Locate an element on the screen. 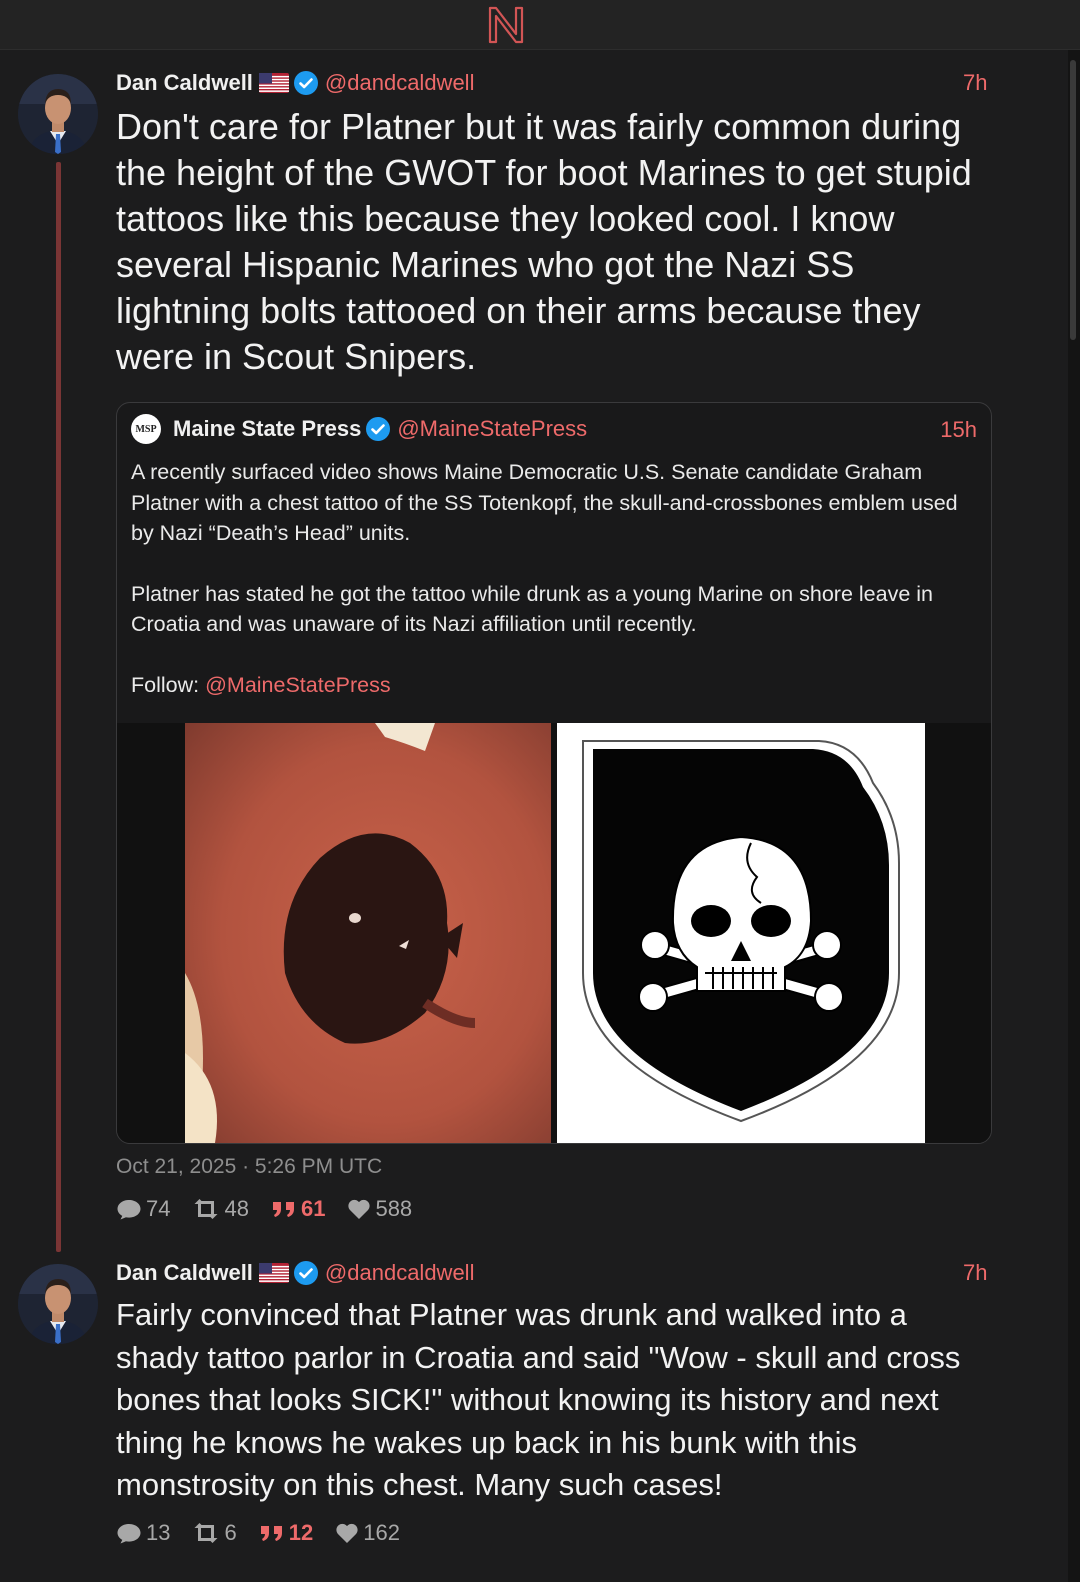 The width and height of the screenshot is (1080, 1582). reply-count-value: 13 is located at coordinates (158, 1532).